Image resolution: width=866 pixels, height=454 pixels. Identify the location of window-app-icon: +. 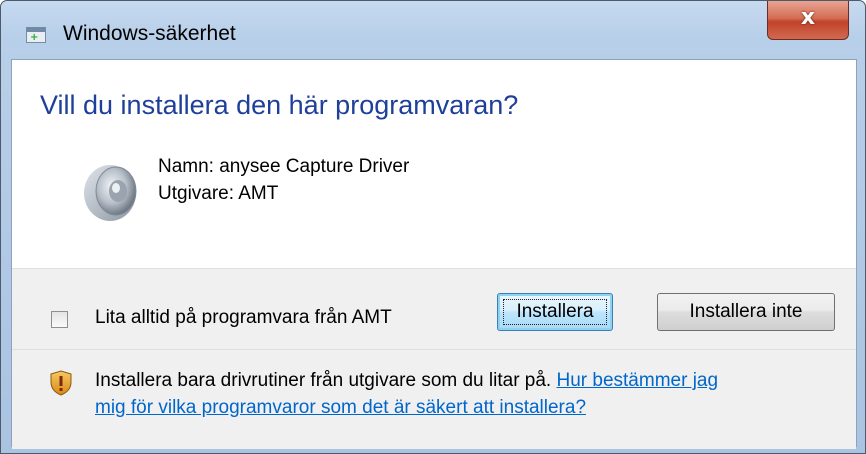
(36, 35).